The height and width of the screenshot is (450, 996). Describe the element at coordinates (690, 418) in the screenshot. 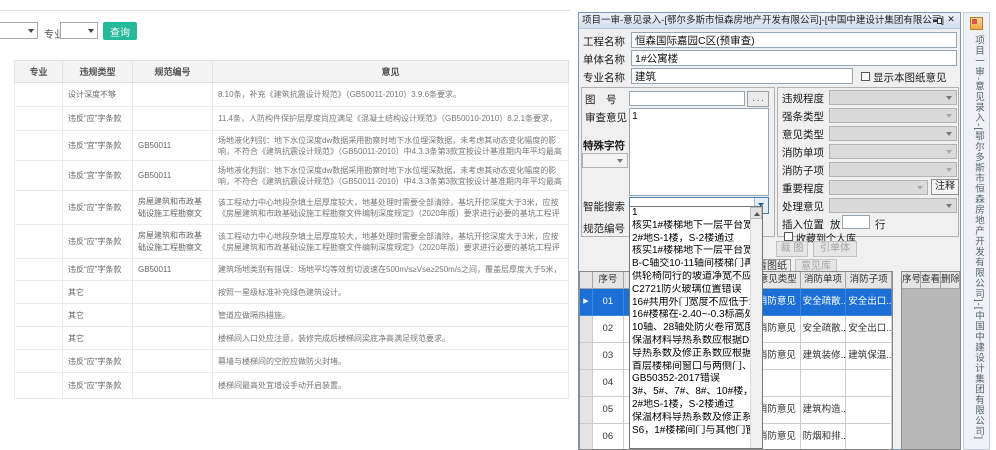

I see `dropdown-item: 保温材料导热系数及修正系数` at that location.